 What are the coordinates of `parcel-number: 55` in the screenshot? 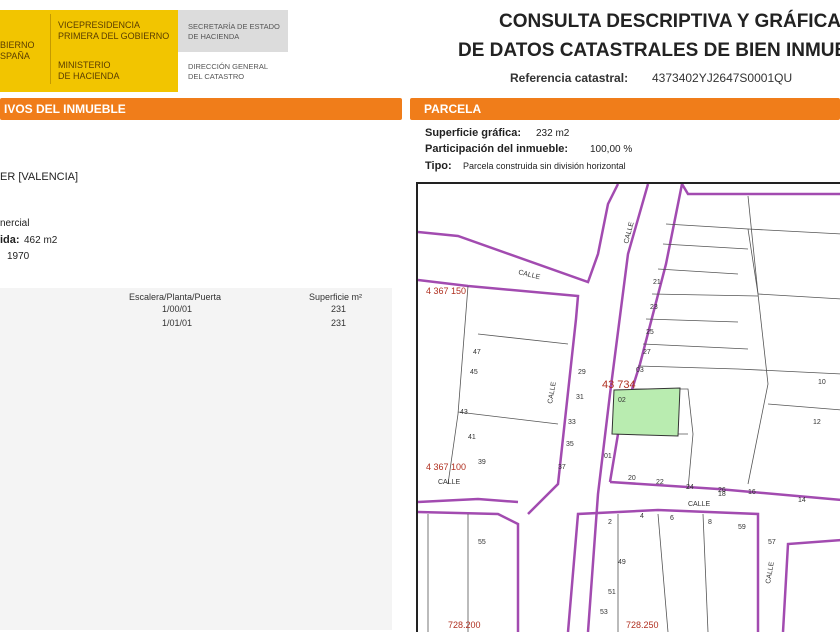 It's located at (482, 542).